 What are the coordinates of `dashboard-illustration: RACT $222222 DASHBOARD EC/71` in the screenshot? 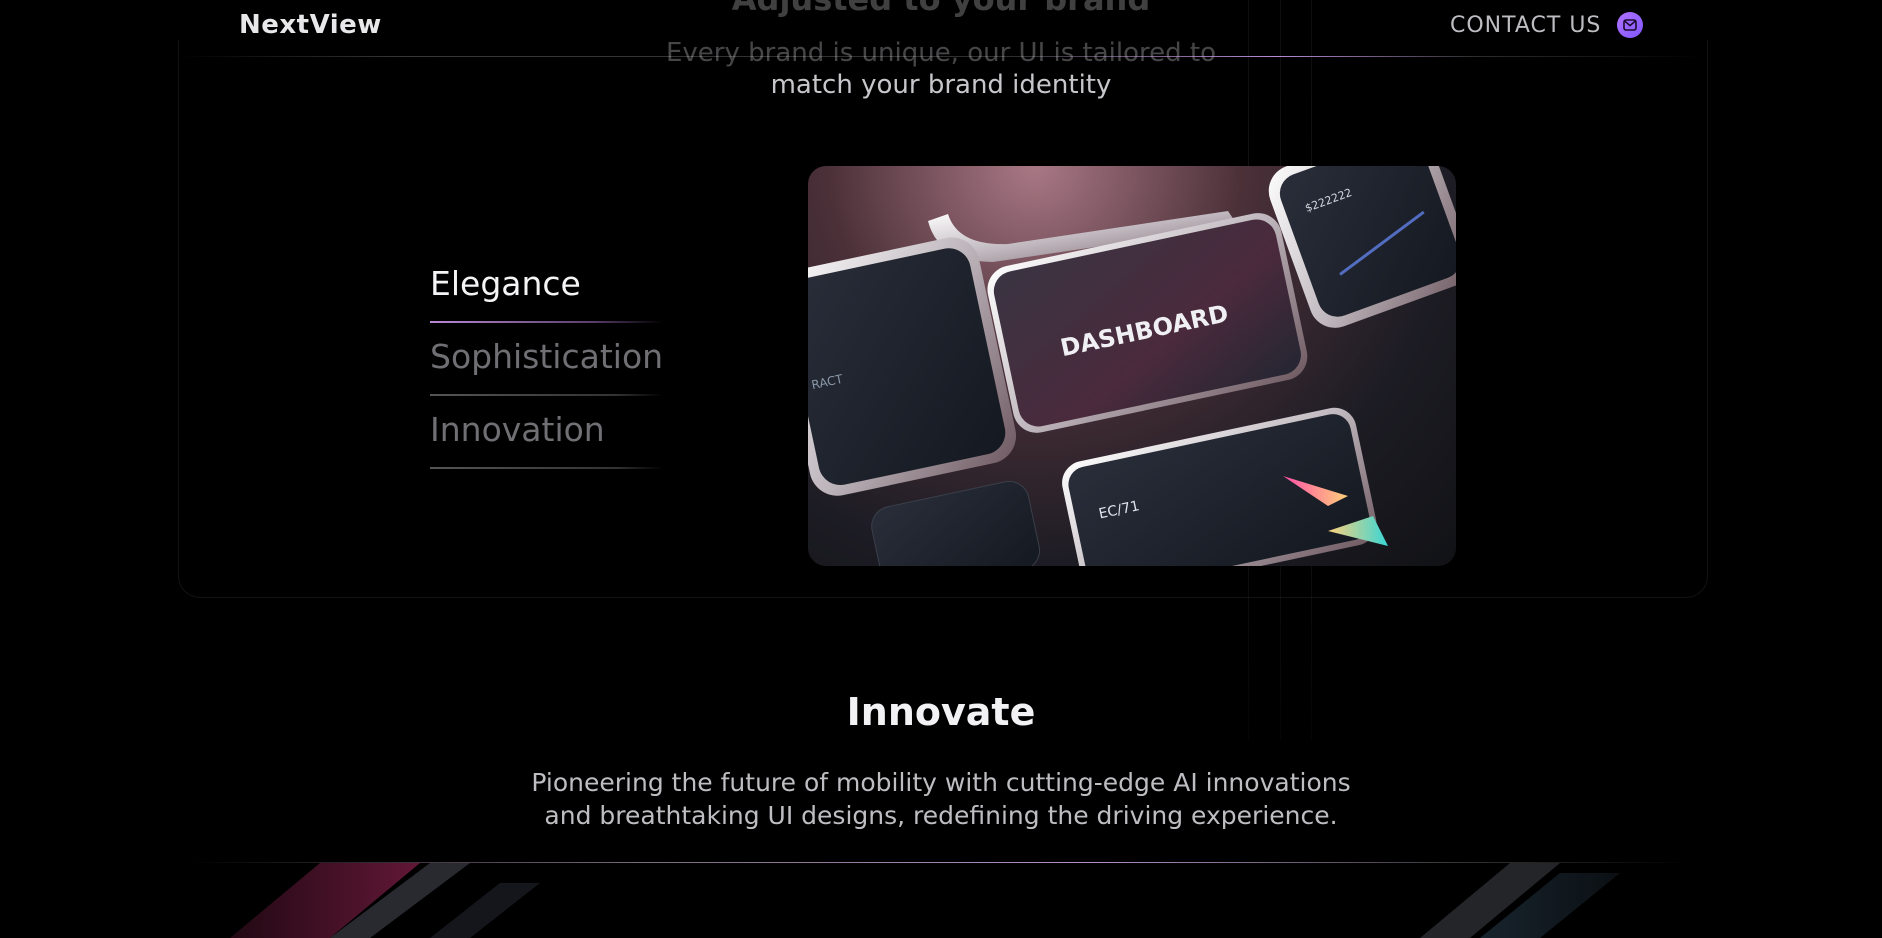 It's located at (1132, 366).